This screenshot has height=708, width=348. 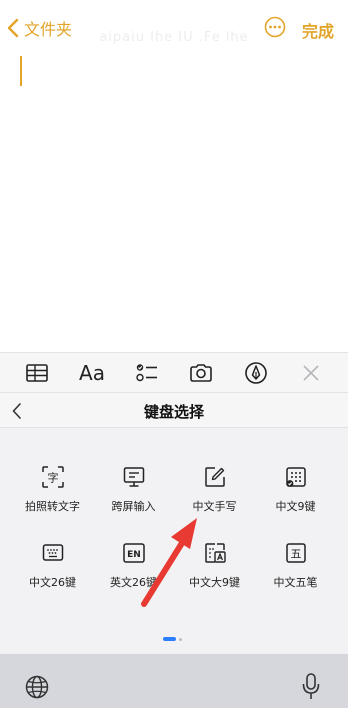 I want to click on keyboard-option-label: 拍照转文字, so click(x=52, y=506).